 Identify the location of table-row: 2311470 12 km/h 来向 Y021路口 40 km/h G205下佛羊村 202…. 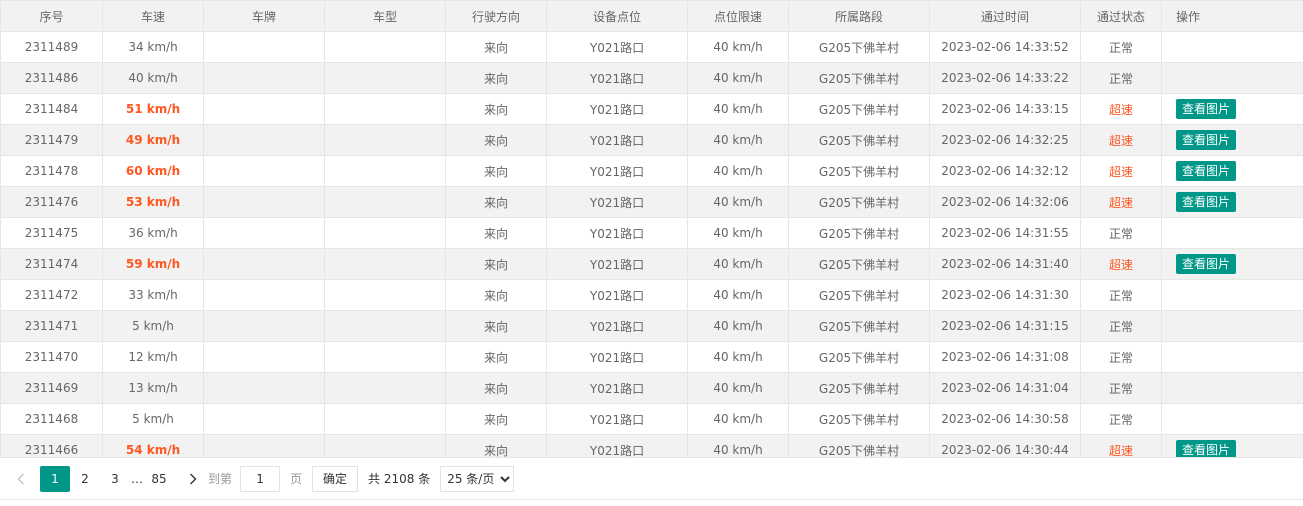
(651, 357).